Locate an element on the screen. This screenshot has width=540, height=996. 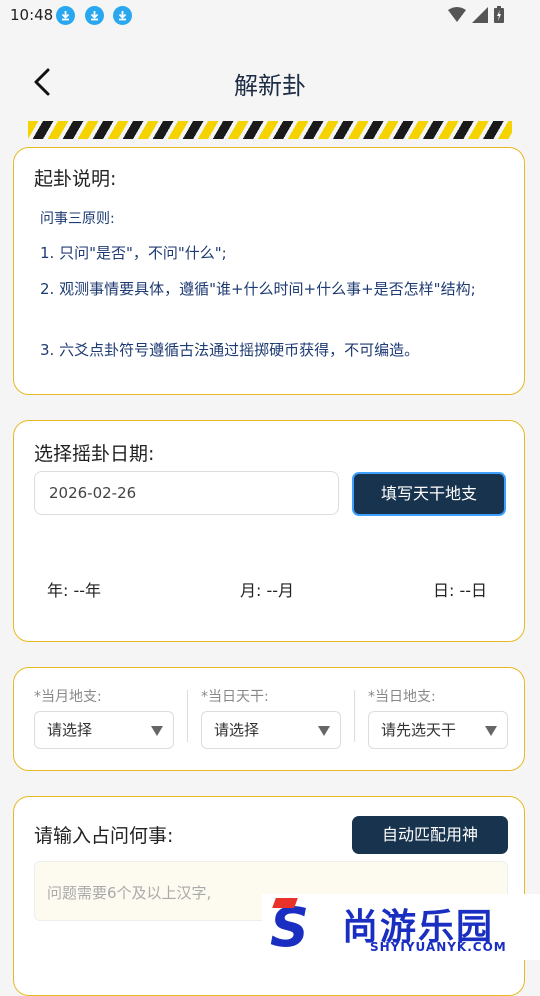
instruction-line: 问事三原则: is located at coordinates (77, 219).